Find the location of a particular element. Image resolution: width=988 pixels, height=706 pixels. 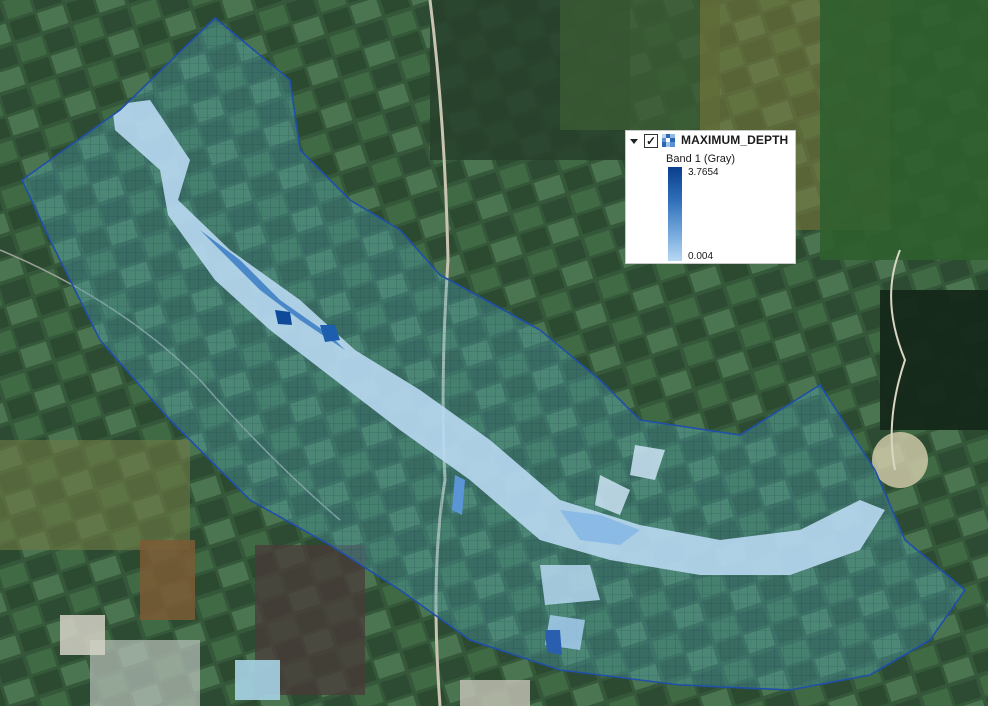

legend-layer-row: ✓ MAXIMUM_DEPTH is located at coordinates (711, 142).